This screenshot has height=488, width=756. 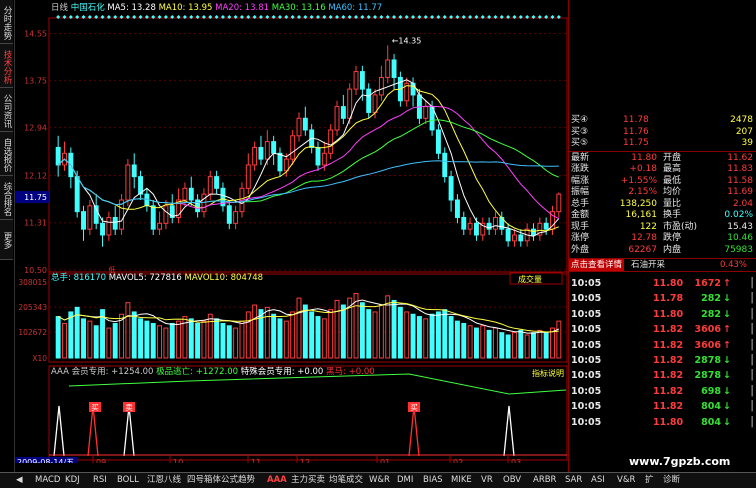 What do you see at coordinates (671, 480) in the screenshot?
I see `indicator-tab-20: 诊断` at bounding box center [671, 480].